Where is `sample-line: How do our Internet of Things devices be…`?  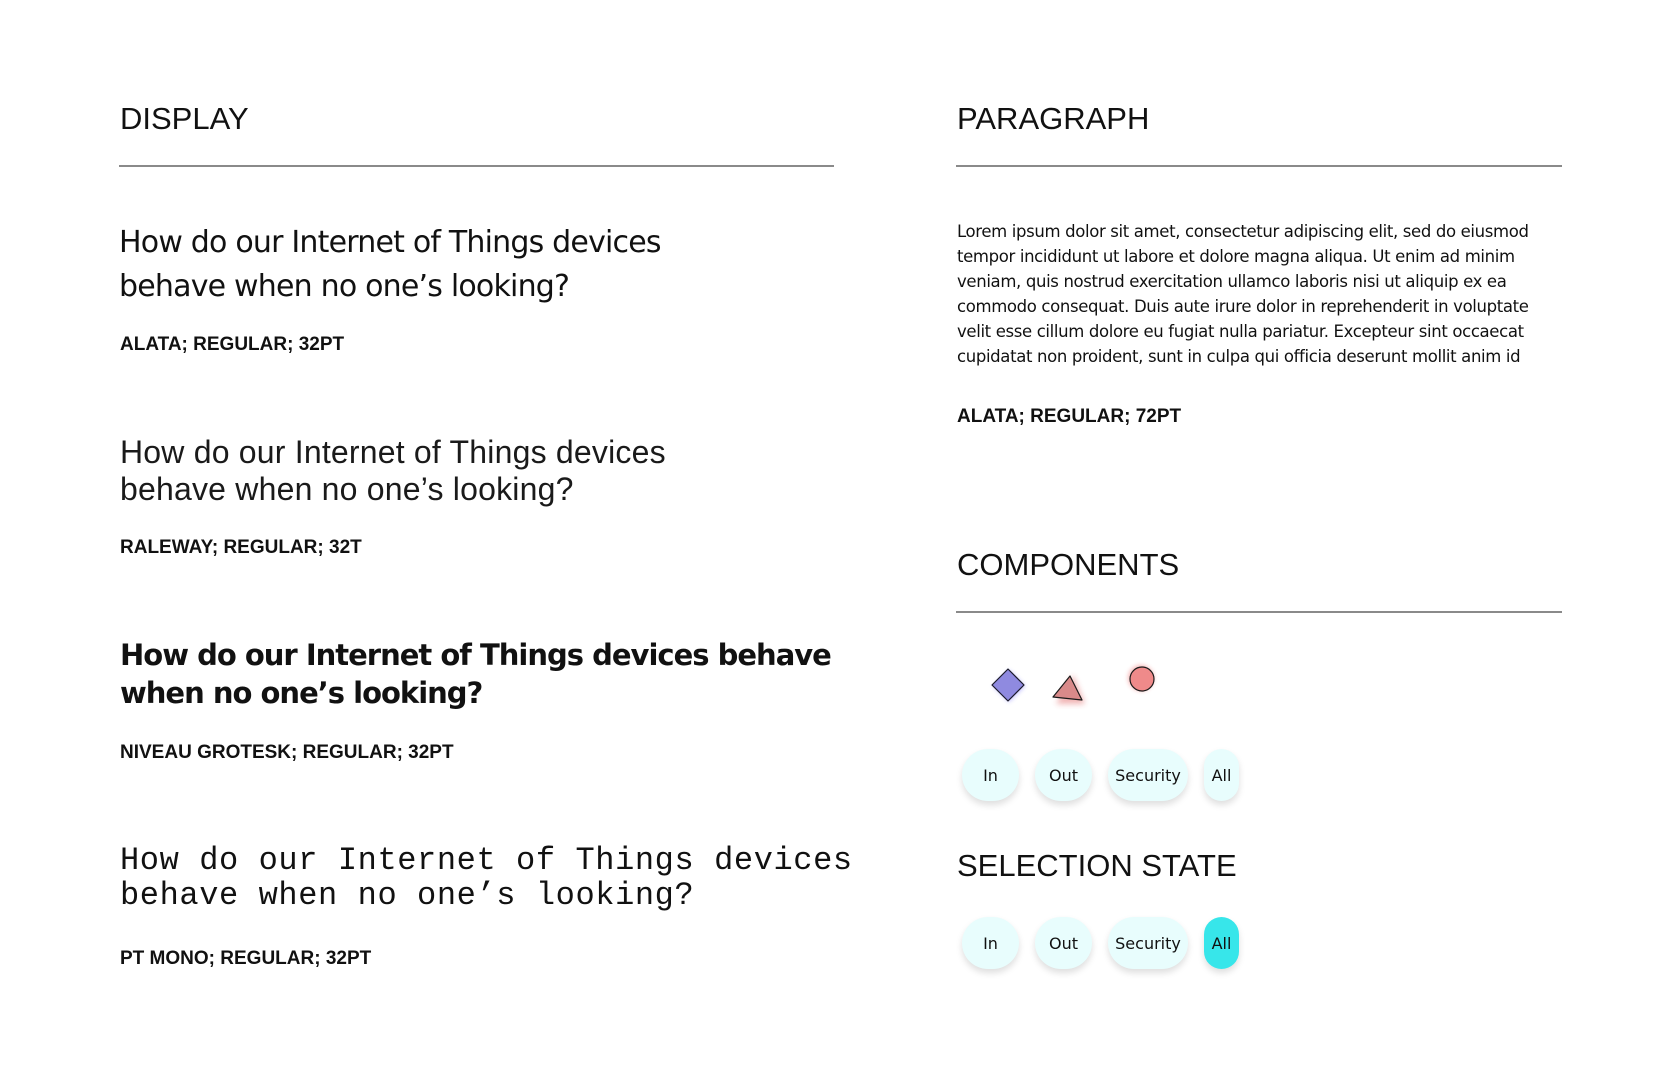 sample-line: How do our Internet of Things devices be… is located at coordinates (476, 655).